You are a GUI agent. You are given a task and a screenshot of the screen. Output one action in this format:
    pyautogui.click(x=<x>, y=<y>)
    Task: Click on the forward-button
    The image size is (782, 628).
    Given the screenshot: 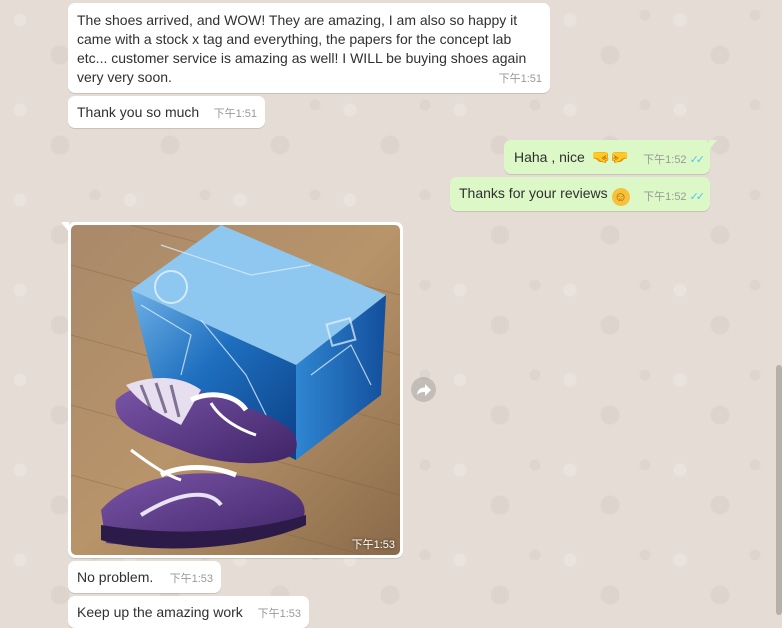 What is the action you would take?
    pyautogui.click(x=423, y=389)
    